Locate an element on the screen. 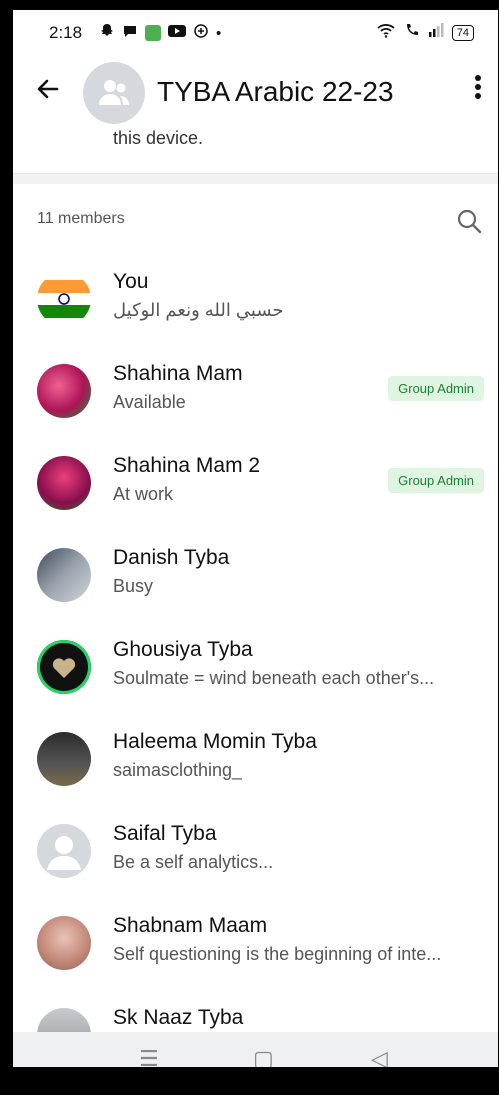 Image resolution: width=499 pixels, height=1095 pixels. battery-indicator: 74 is located at coordinates (462, 32).